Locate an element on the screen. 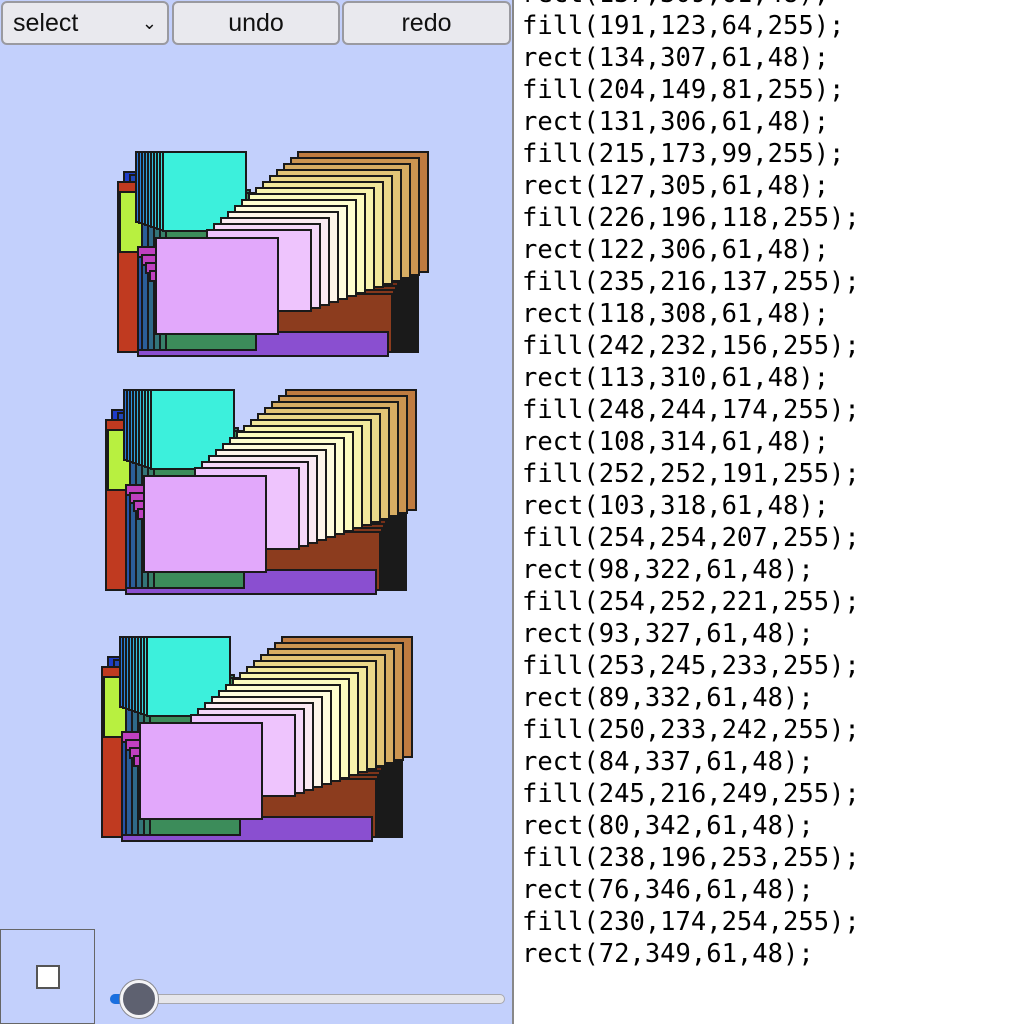 The image size is (1024, 1024). code-line: fill(252,252,191,255); is located at coordinates (691, 474).